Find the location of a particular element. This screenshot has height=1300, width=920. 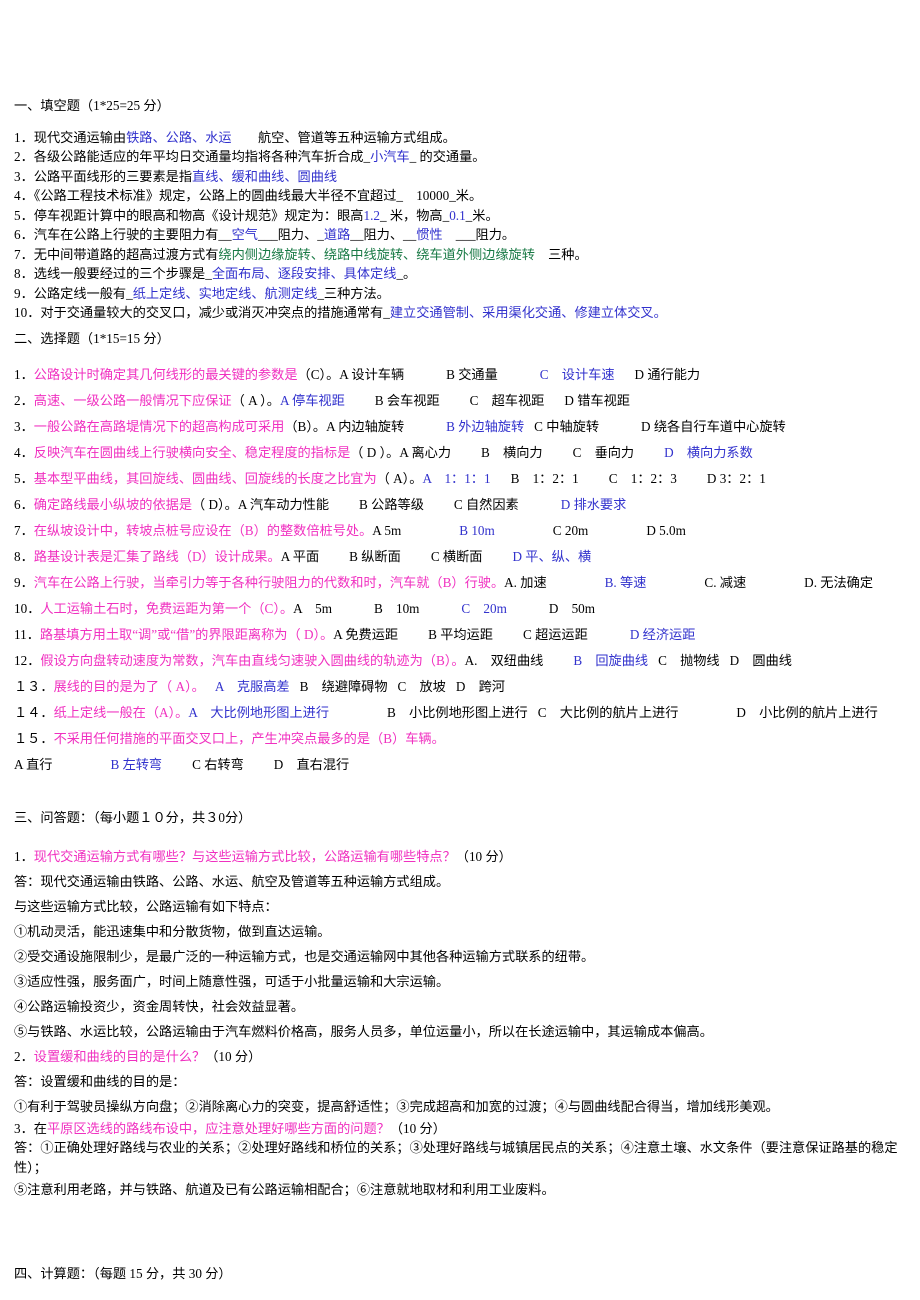

choice-question: 路基设计表是汇集了路线（D）设计成果。 is located at coordinates (157, 557).